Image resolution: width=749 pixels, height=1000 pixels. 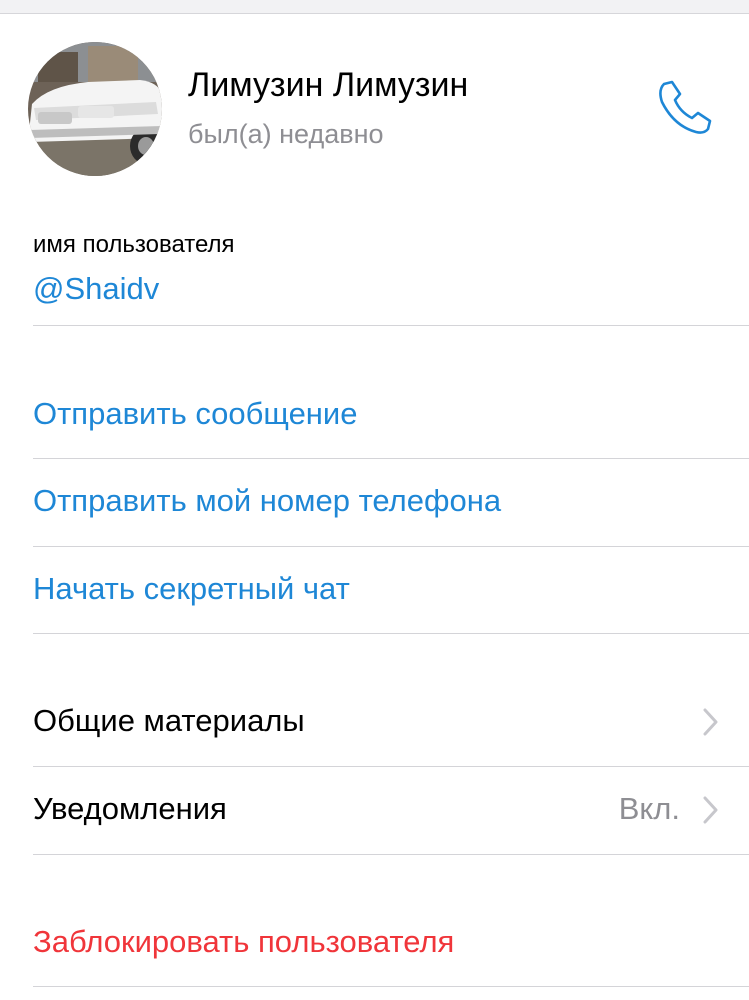 What do you see at coordinates (374, 7) in the screenshot?
I see `top-bar-edge` at bounding box center [374, 7].